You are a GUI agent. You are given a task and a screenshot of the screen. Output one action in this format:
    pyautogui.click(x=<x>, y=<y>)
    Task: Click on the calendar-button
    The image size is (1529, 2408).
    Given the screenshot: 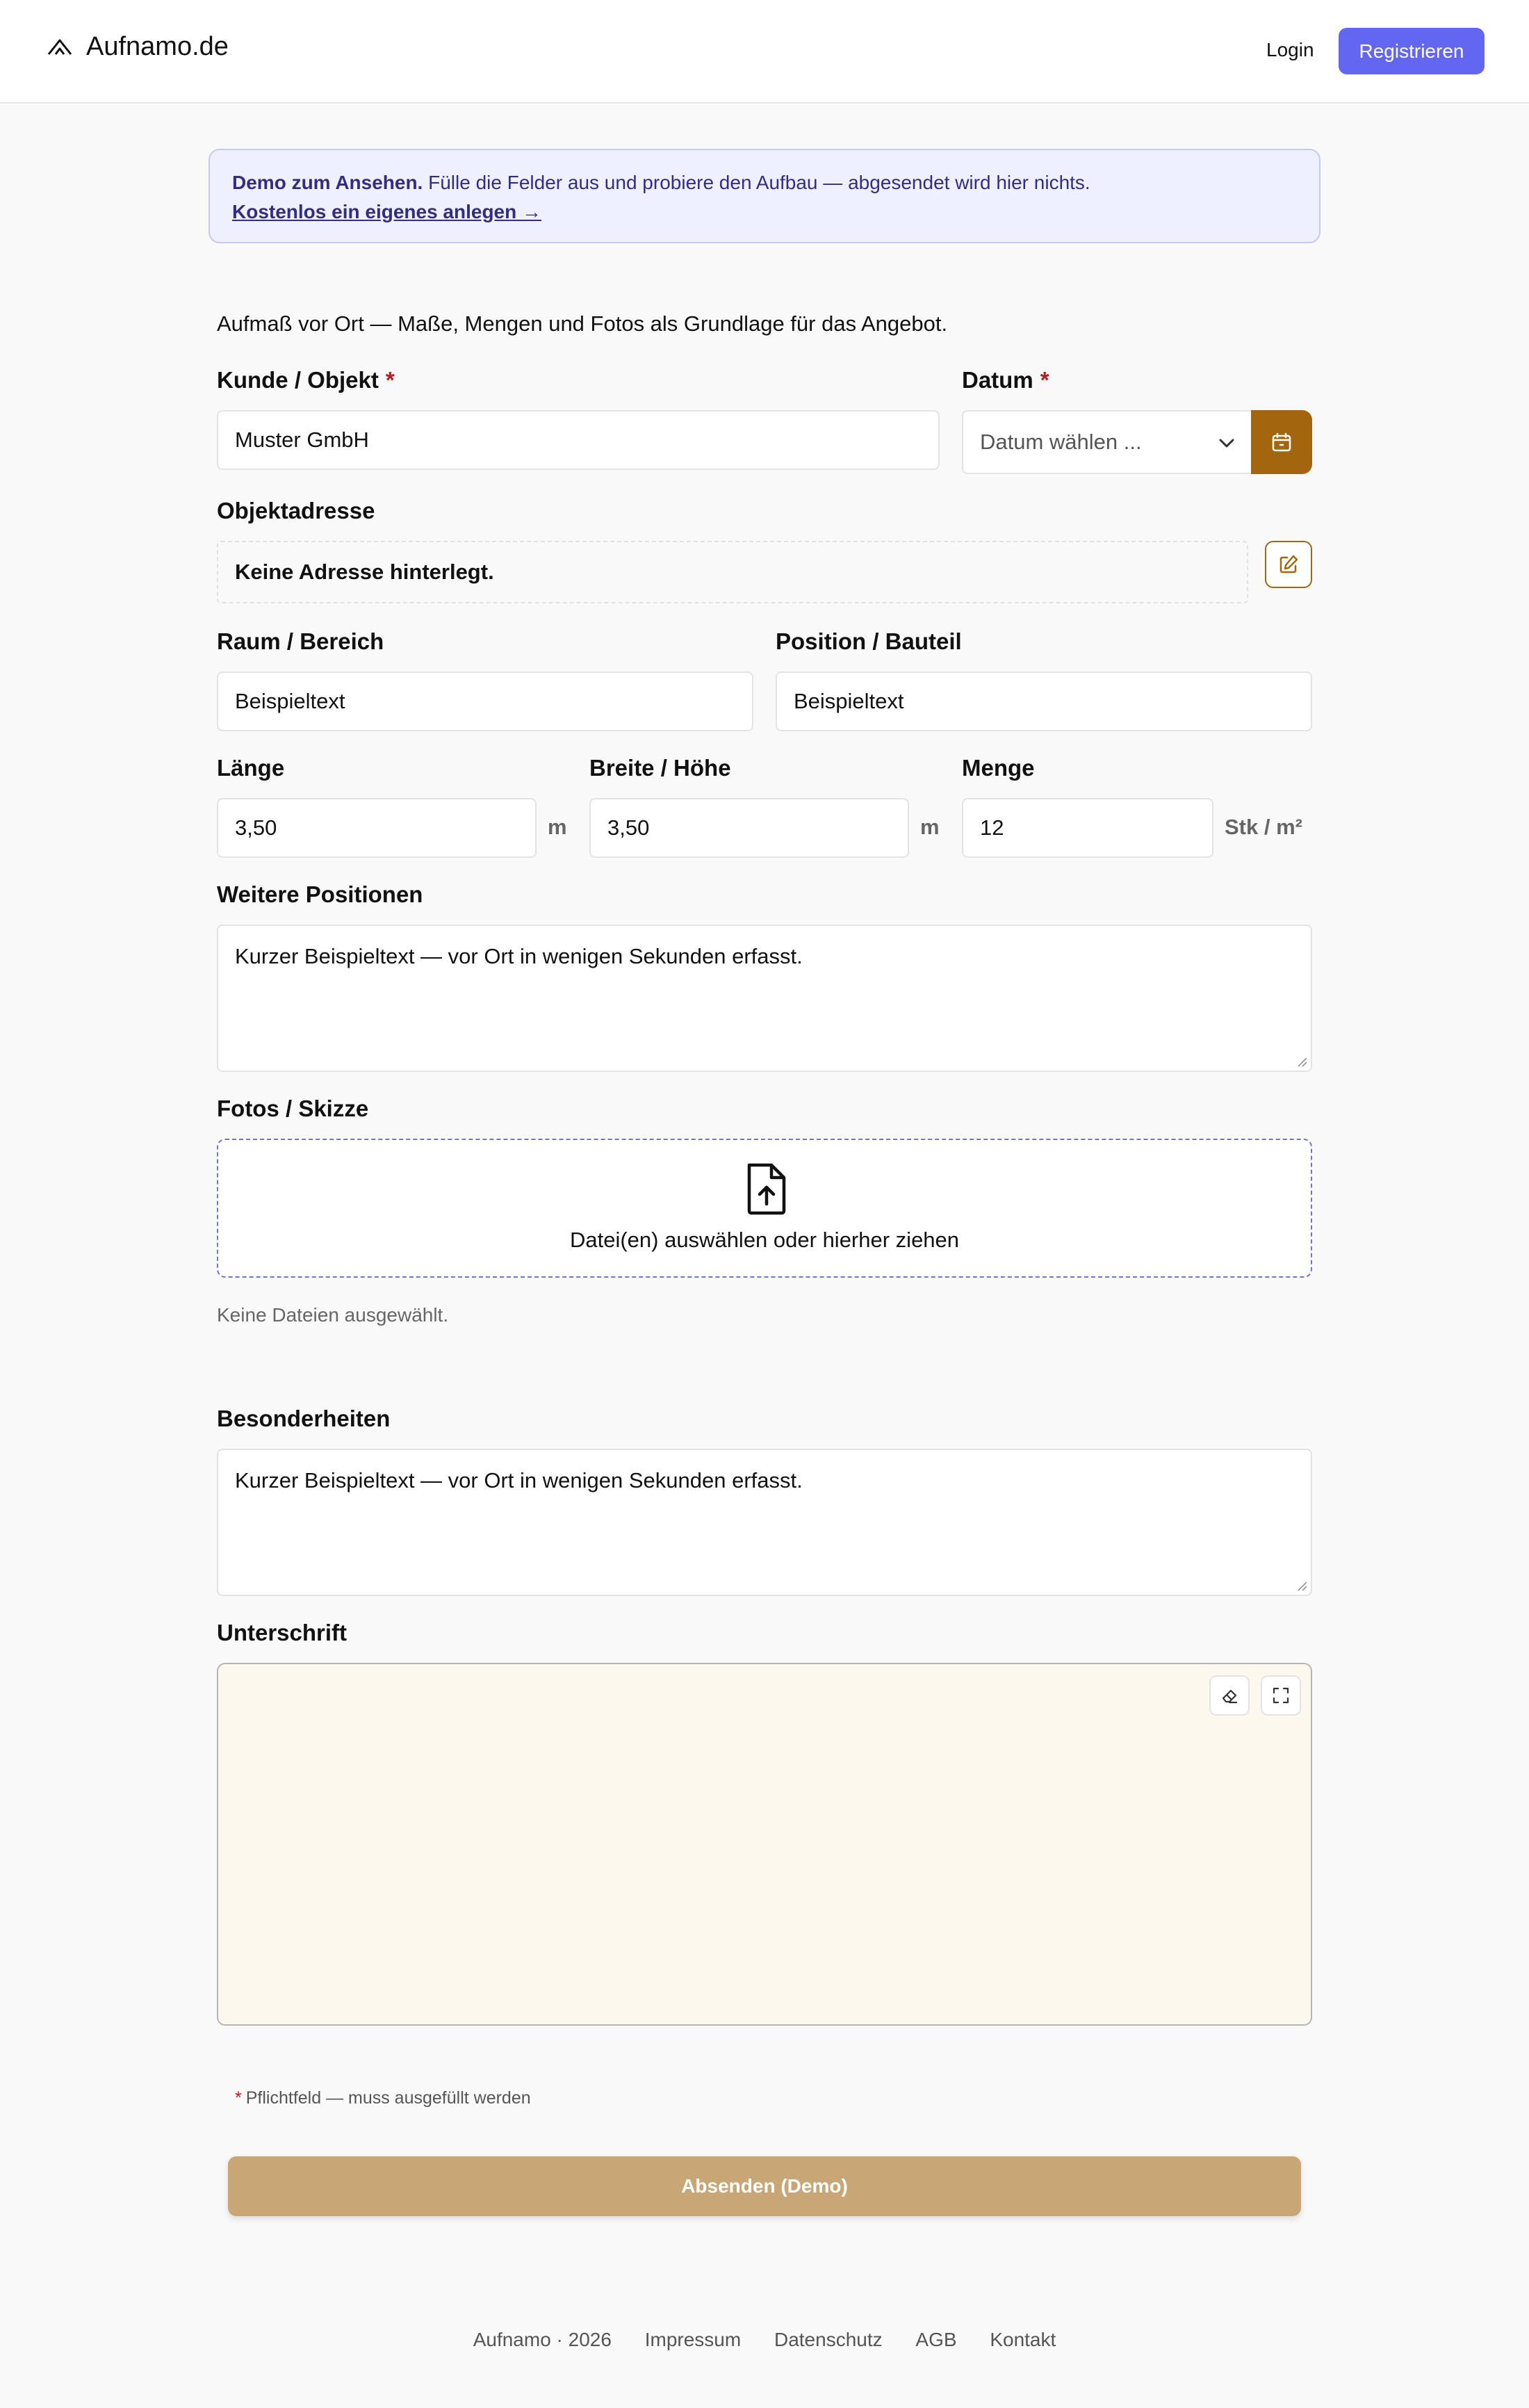 What is the action you would take?
    pyautogui.click(x=1281, y=442)
    